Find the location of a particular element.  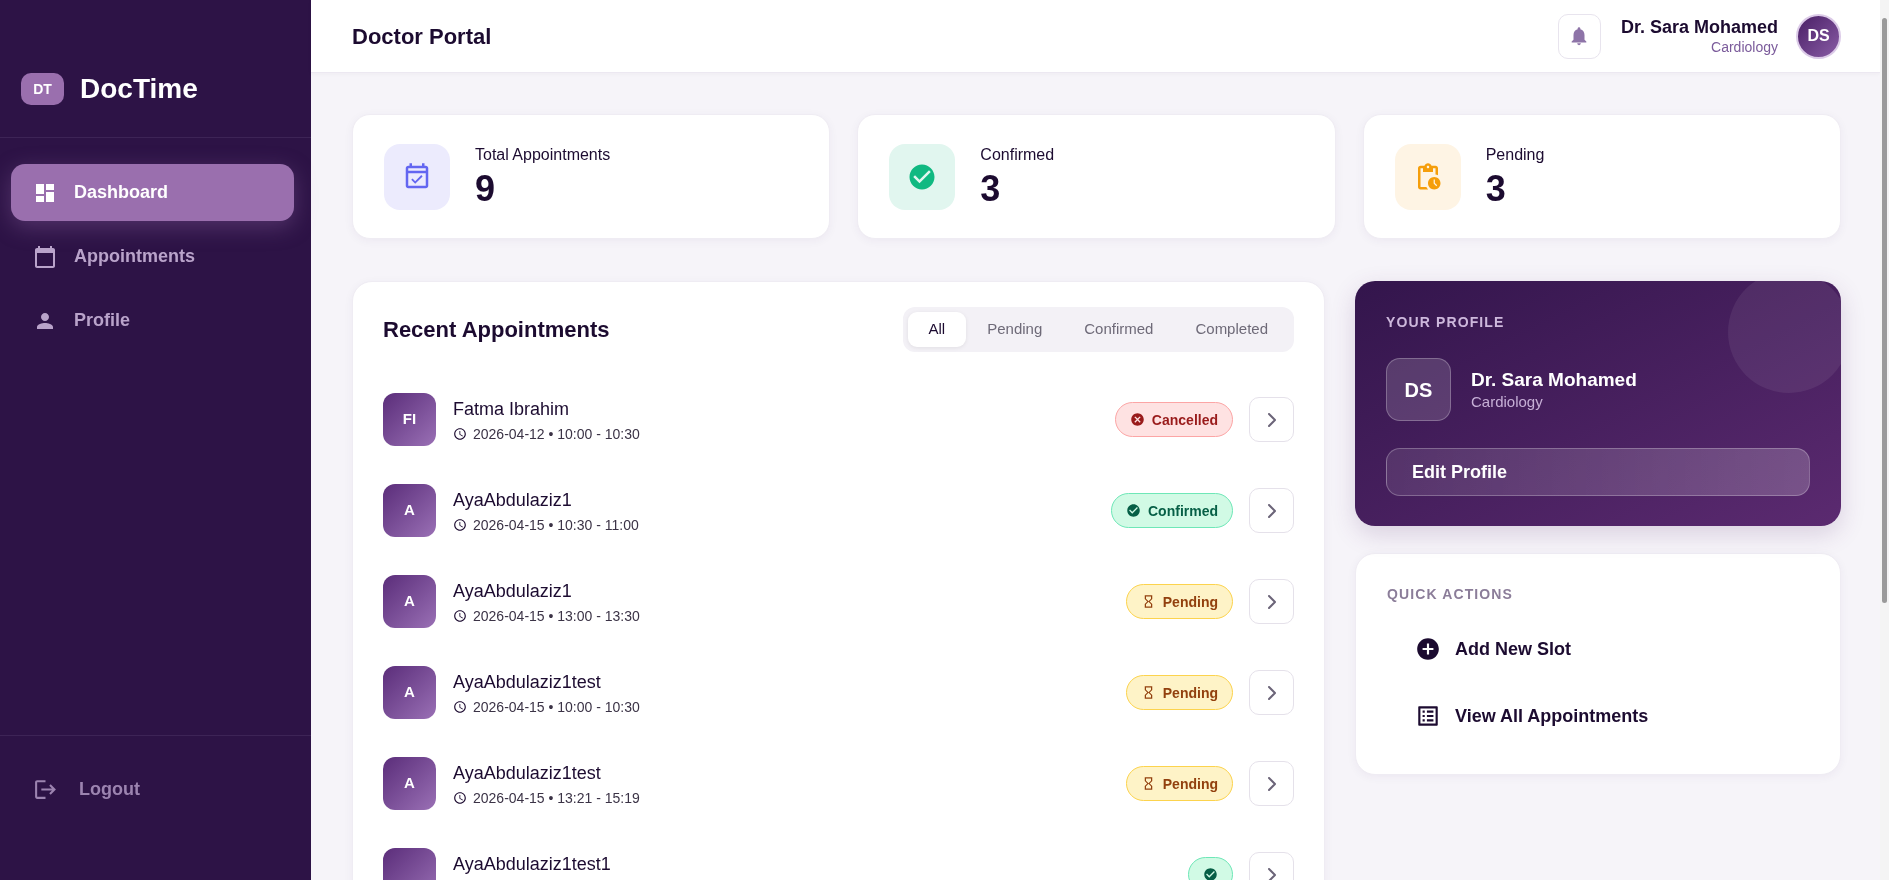

calendar-icon is located at coordinates (45, 256).